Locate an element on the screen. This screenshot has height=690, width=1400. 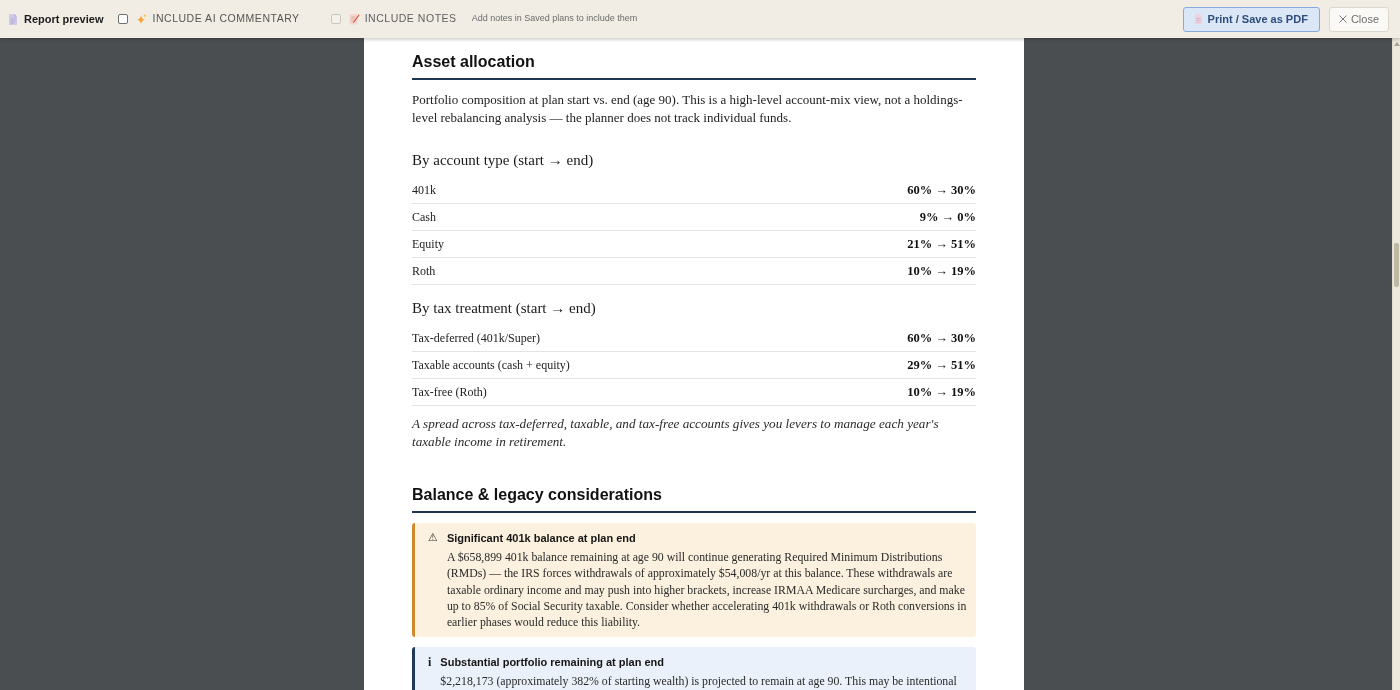
subsection-heading: By tax treatment (start → end) is located at coordinates (504, 308).